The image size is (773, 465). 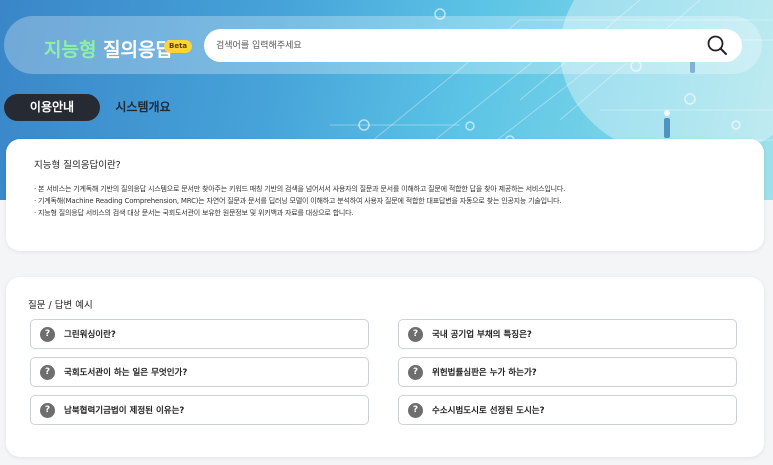 I want to click on search-icon, so click(x=717, y=45).